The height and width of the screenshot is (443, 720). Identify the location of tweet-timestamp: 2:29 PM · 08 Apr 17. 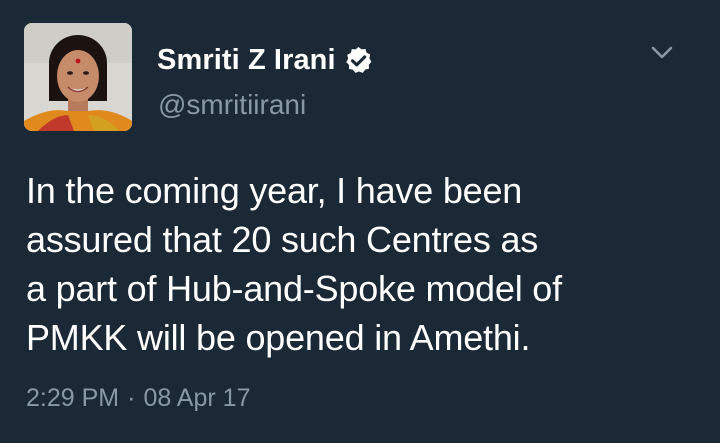
(138, 398).